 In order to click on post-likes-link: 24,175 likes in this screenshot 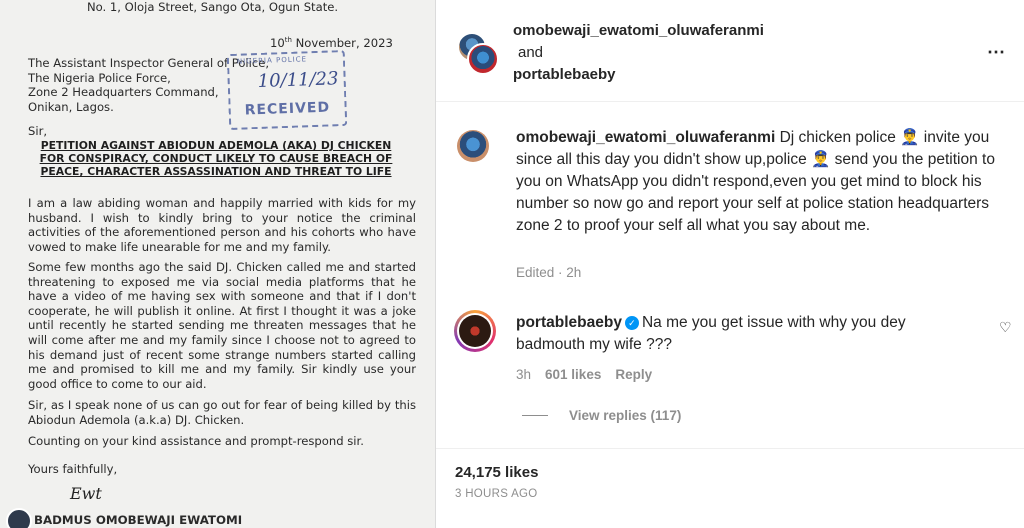, I will do `click(496, 472)`.